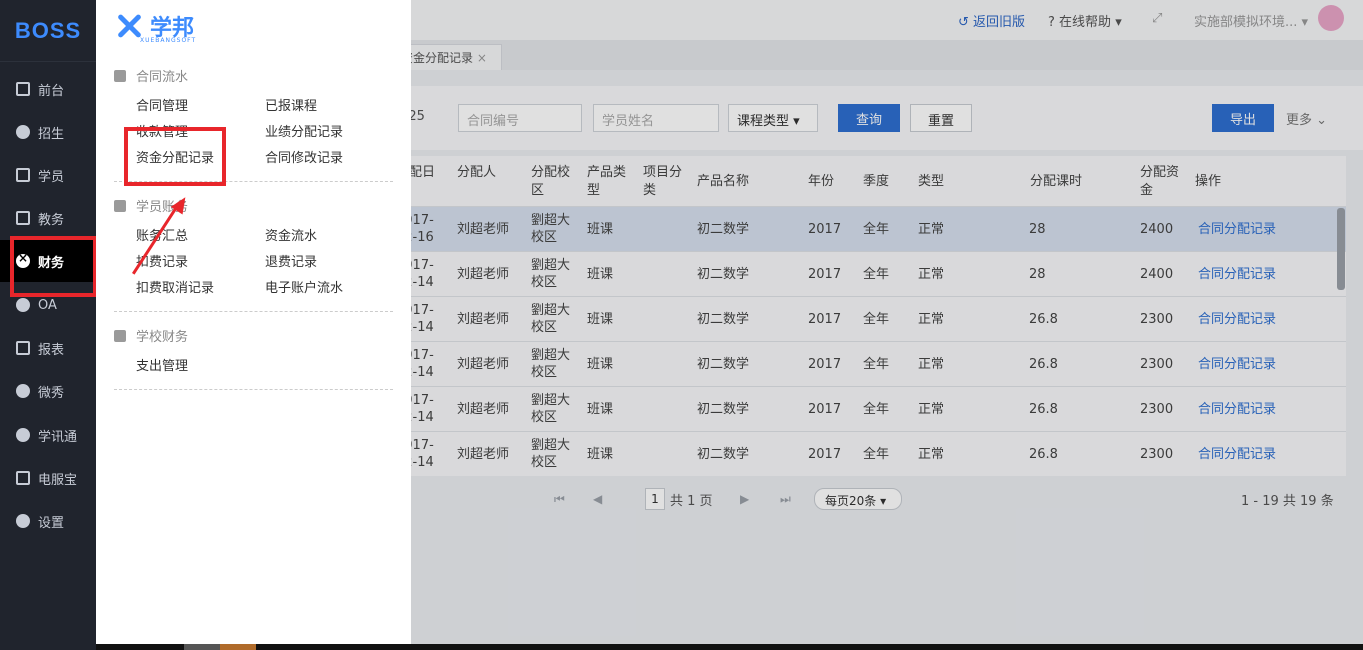 The height and width of the screenshot is (650, 1363). I want to click on avatar, so click(1331, 18).